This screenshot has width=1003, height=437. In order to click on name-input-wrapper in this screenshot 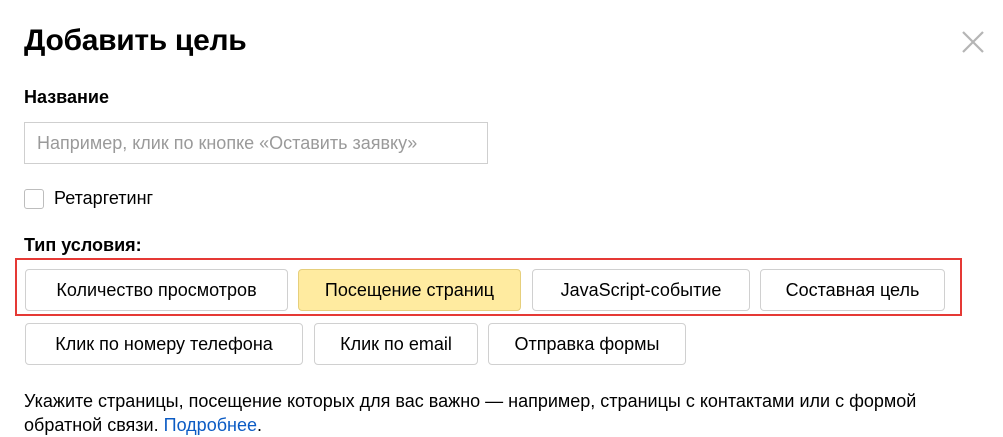, I will do `click(256, 143)`.